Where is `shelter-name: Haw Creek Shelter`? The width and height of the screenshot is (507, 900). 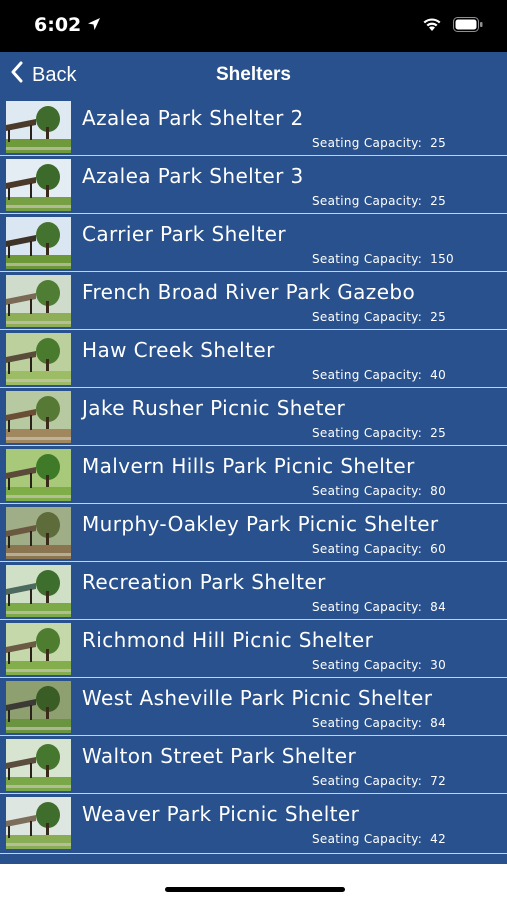
shelter-name: Haw Creek Shelter is located at coordinates (178, 350).